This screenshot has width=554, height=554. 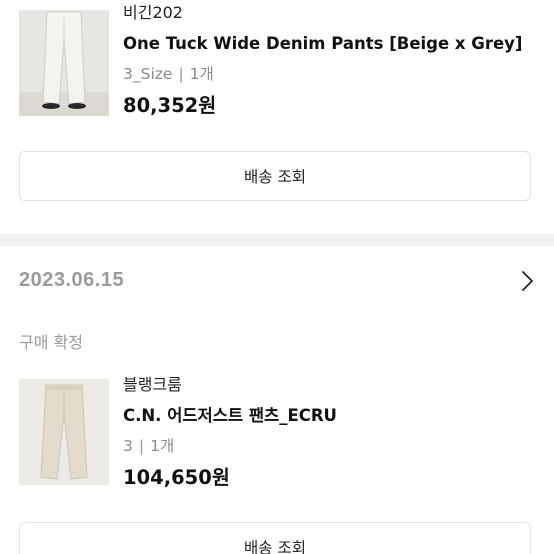 What do you see at coordinates (128, 446) in the screenshot?
I see `option-size: 3` at bounding box center [128, 446].